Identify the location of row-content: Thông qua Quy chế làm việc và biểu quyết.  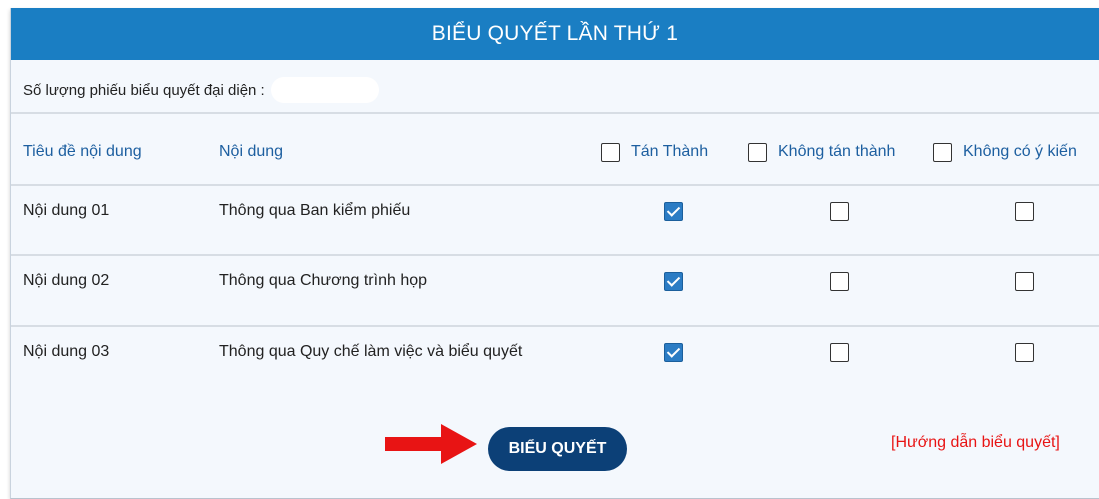
(371, 351).